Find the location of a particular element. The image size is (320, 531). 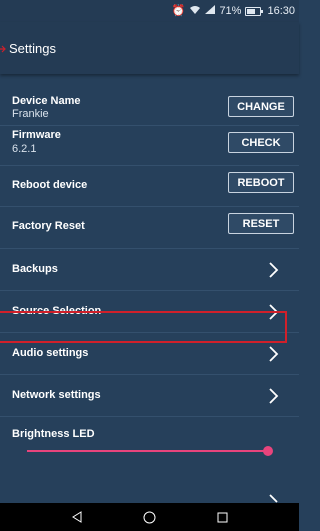

brightness-row: Brightness LED is located at coordinates (149, 444).